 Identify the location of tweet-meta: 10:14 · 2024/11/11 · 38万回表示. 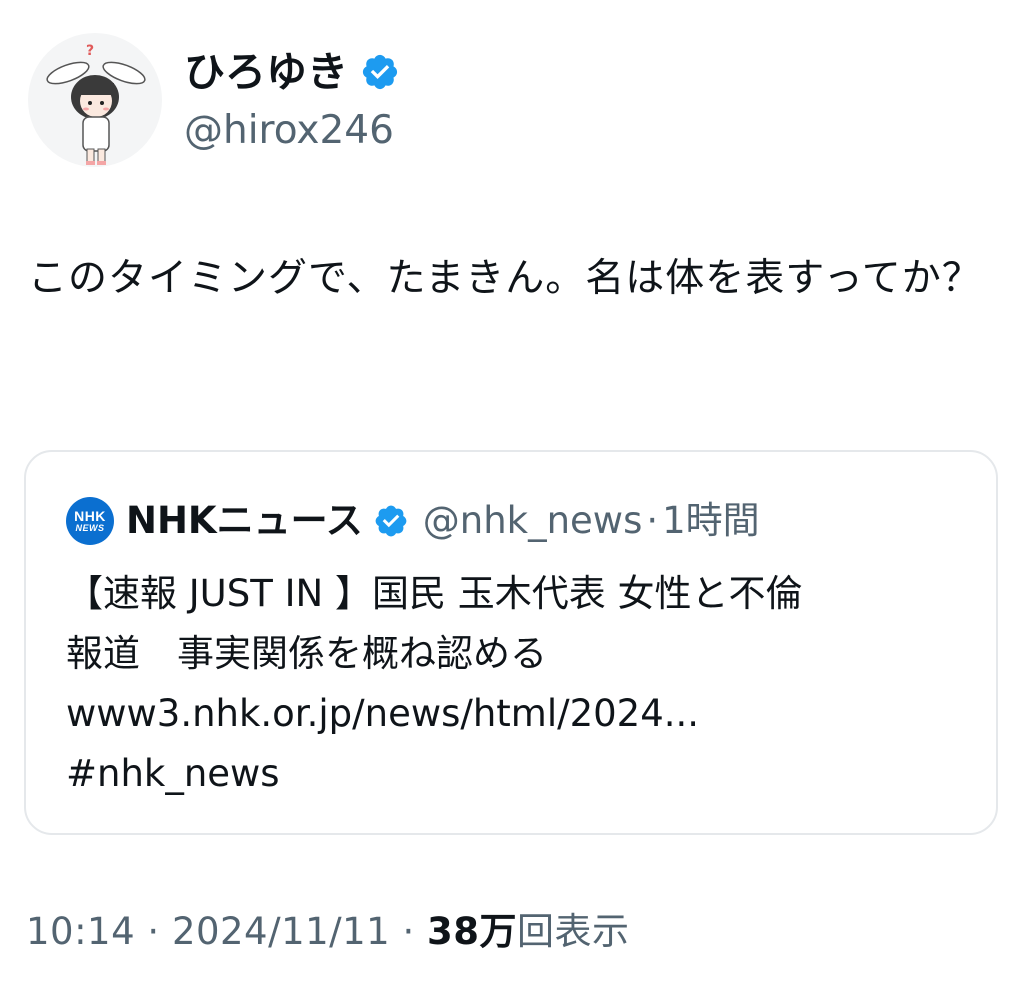
(328, 932).